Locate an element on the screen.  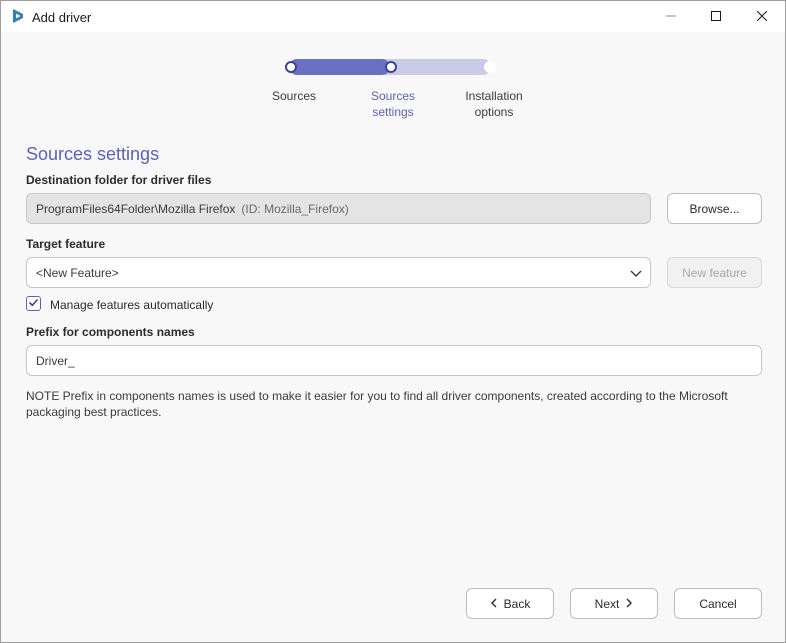
chevron-down-icon is located at coordinates (636, 274).